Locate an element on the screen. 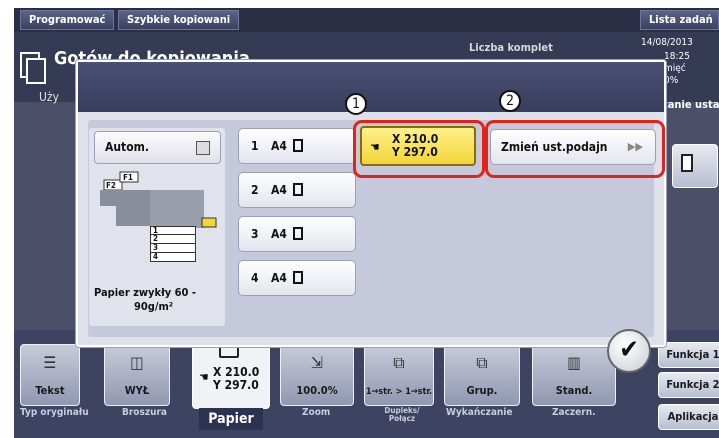  memory-value: 0% is located at coordinates (671, 80).